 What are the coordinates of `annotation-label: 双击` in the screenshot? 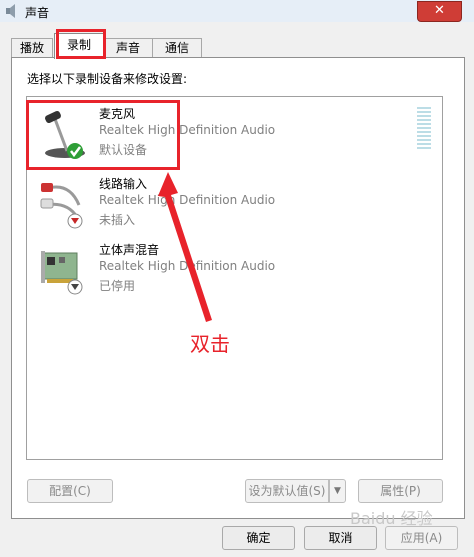 It's located at (210, 344).